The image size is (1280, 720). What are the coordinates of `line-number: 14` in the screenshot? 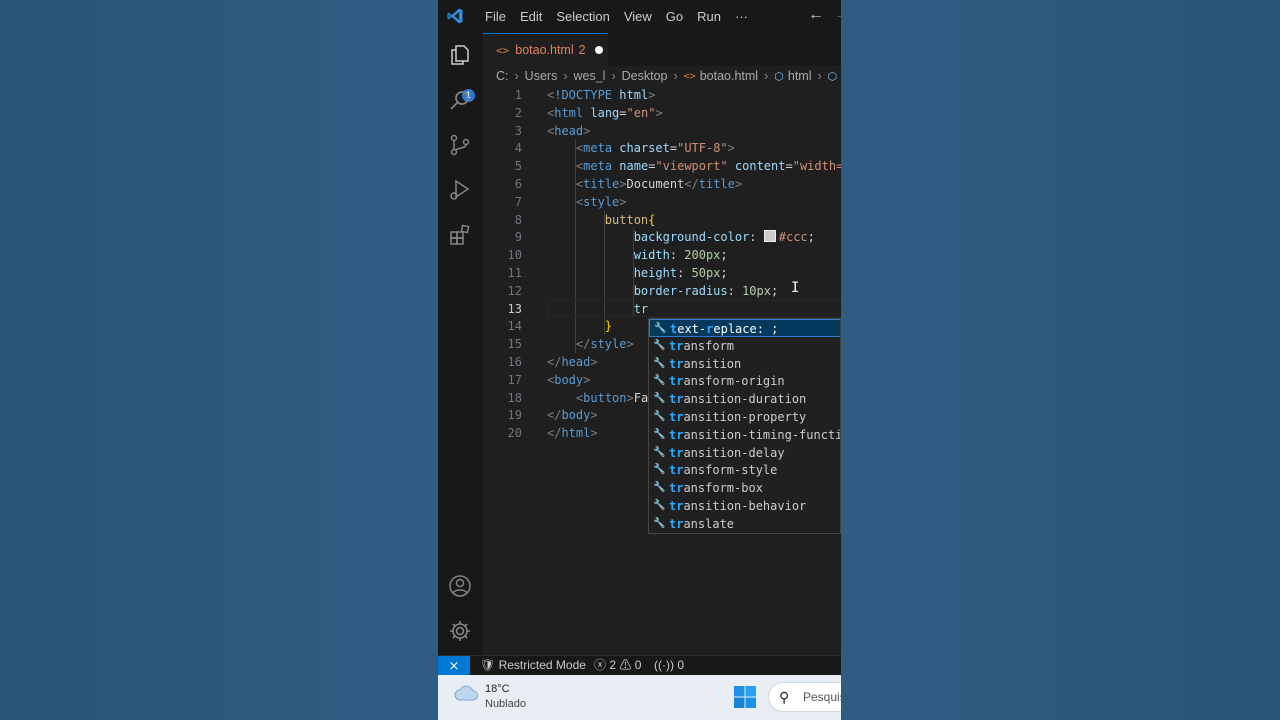 It's located at (514, 326).